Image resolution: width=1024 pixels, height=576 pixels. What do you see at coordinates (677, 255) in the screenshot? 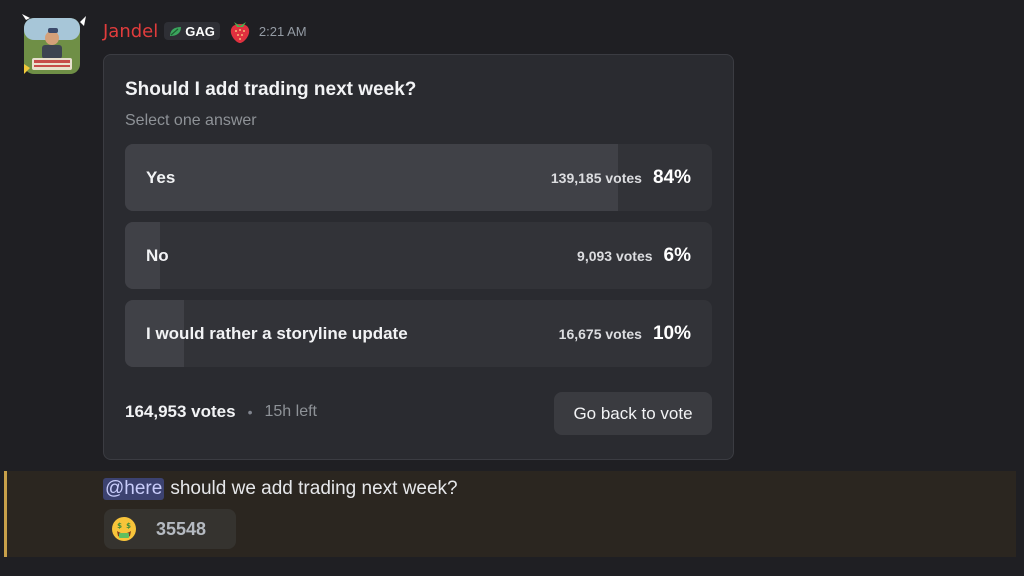
I see `poll-option-percent: 6%` at bounding box center [677, 255].